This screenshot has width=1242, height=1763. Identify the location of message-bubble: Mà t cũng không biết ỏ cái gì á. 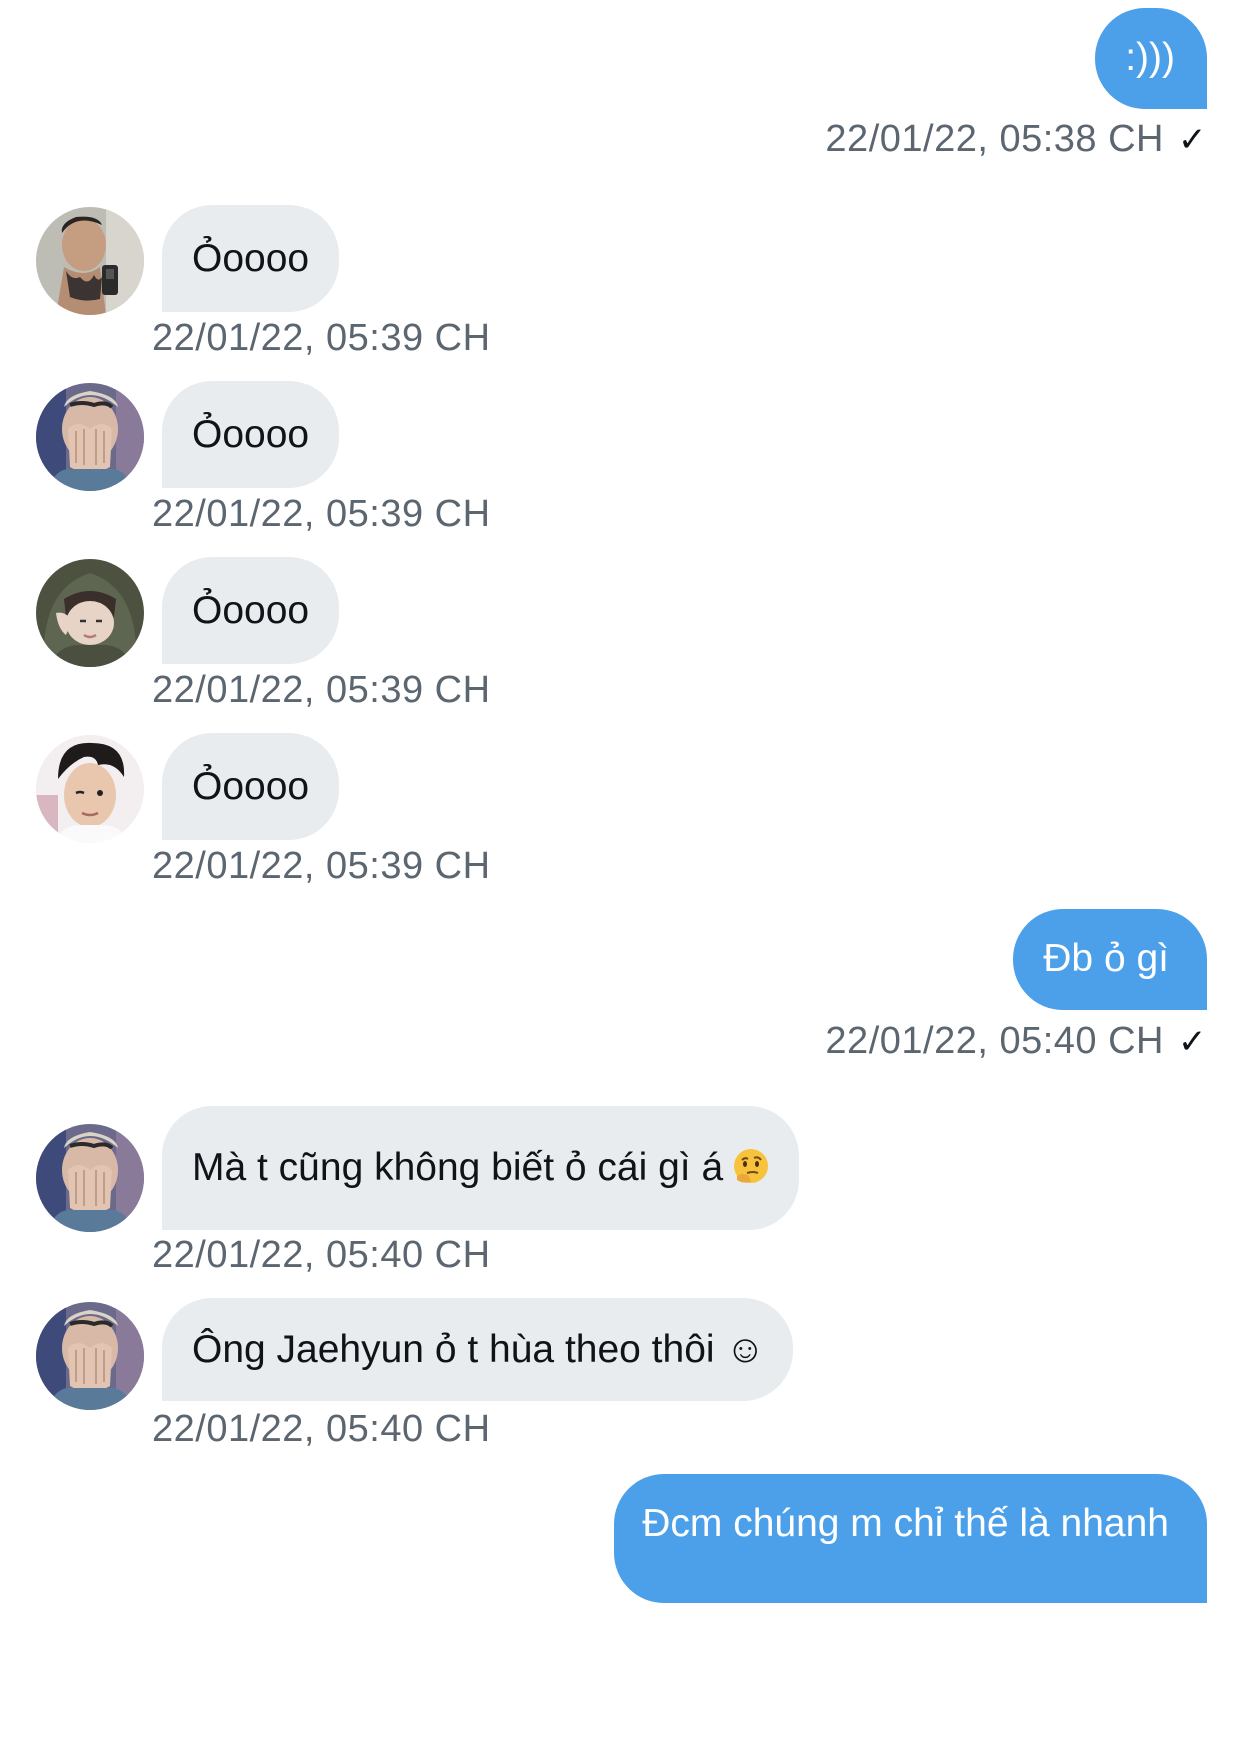
(481, 1168).